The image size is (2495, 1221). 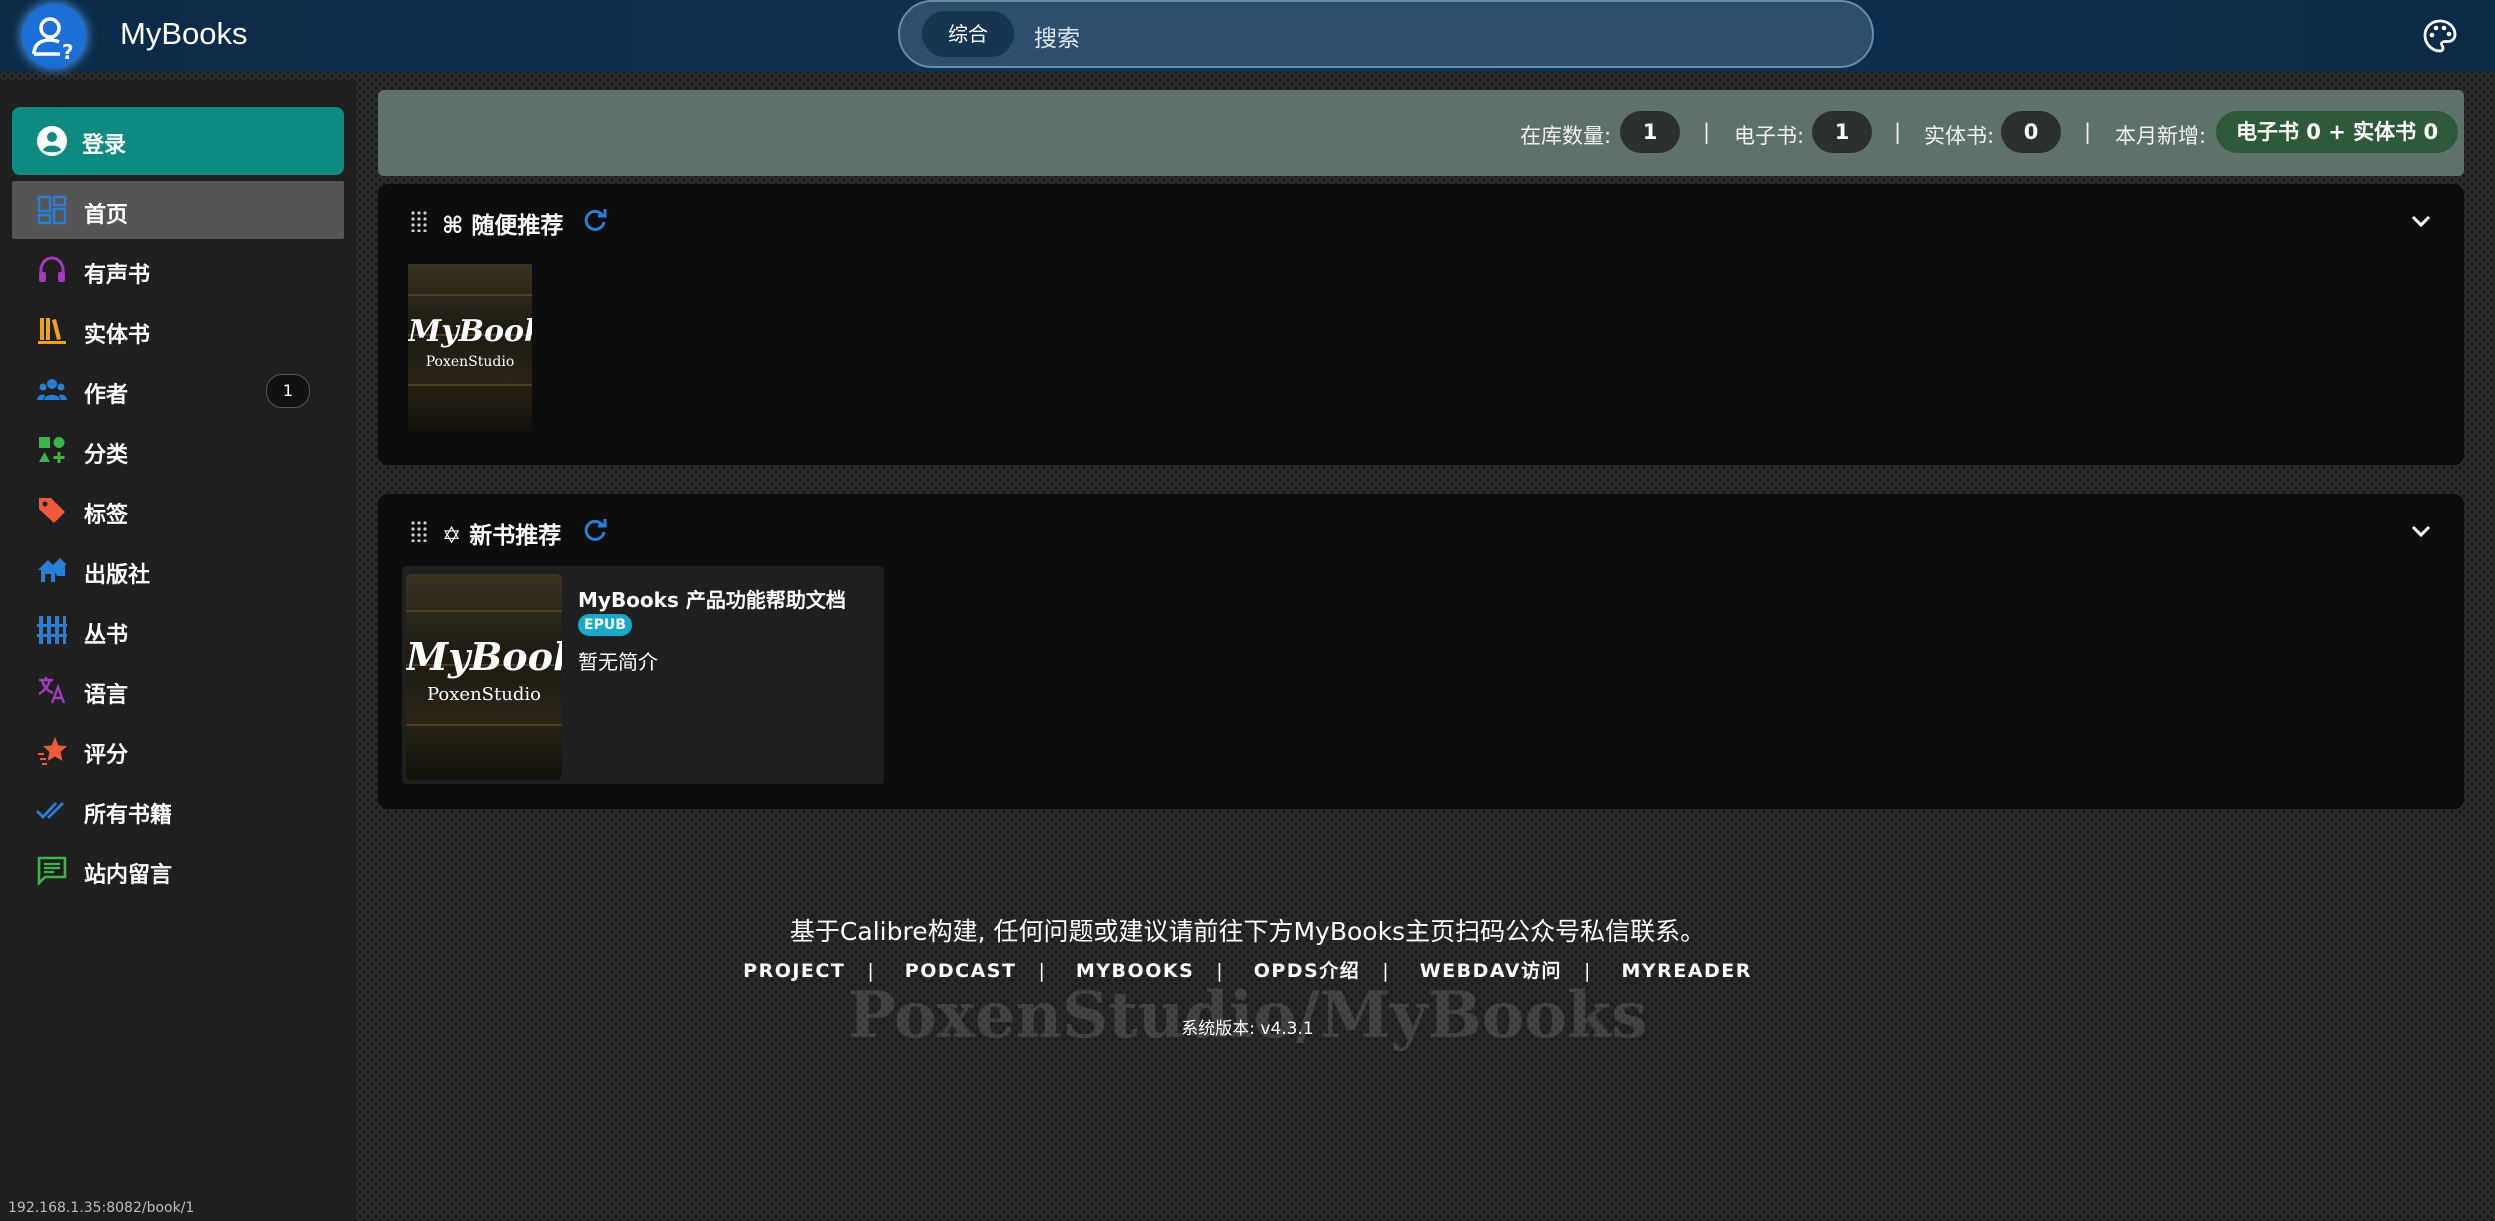 I want to click on sidebar-item-series: 丛书, so click(x=178, y=630).